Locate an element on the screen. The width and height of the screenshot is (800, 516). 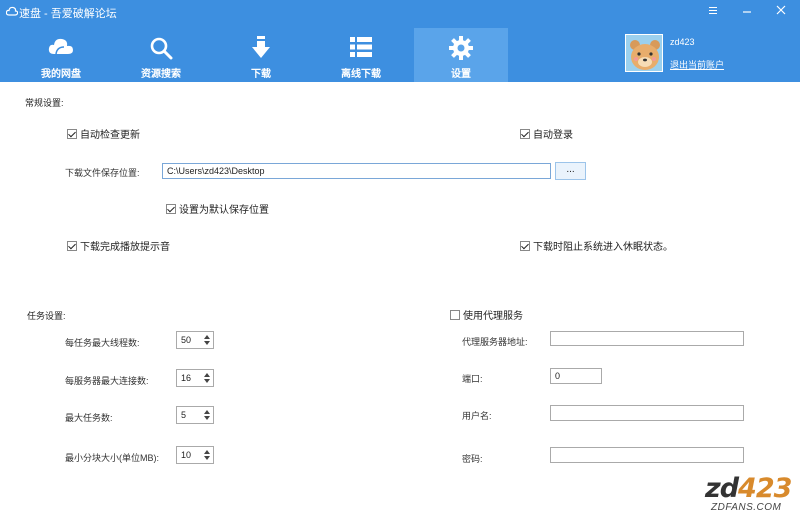
nav-resource-search: 资源搜索 is located at coordinates (161, 55).